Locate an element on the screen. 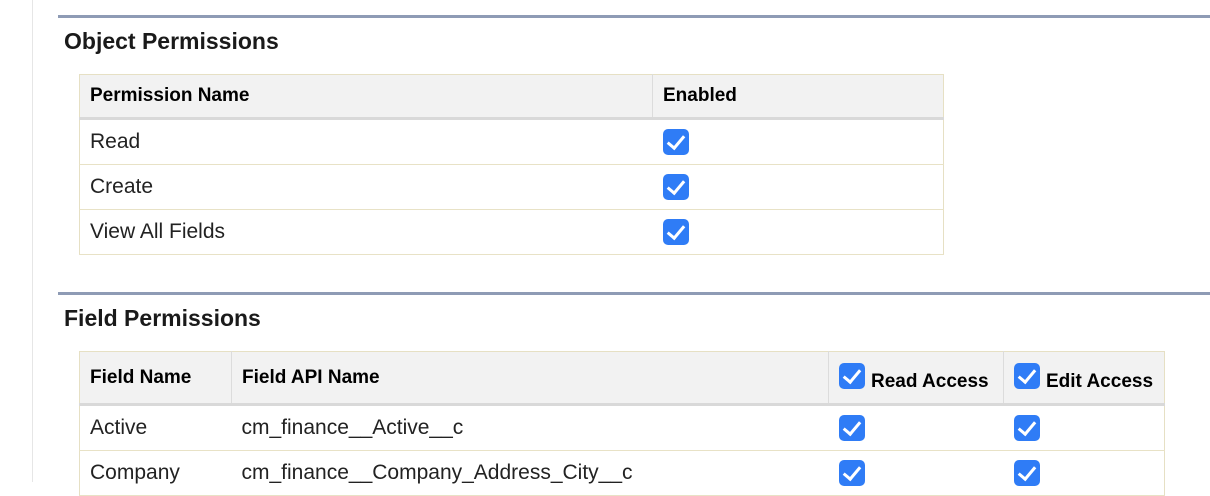 This screenshot has width=1210, height=496. page-left-border is located at coordinates (32, 241).